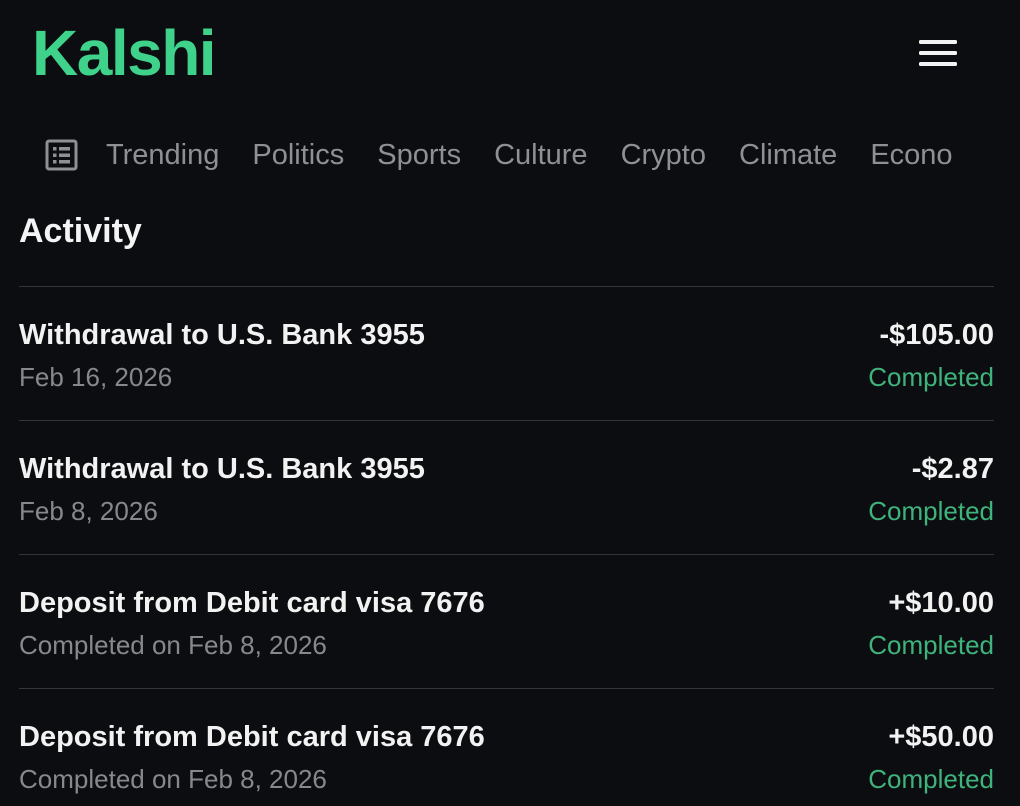 This screenshot has height=806, width=1020. What do you see at coordinates (419, 155) in the screenshot?
I see `category-tab-sports: Sports` at bounding box center [419, 155].